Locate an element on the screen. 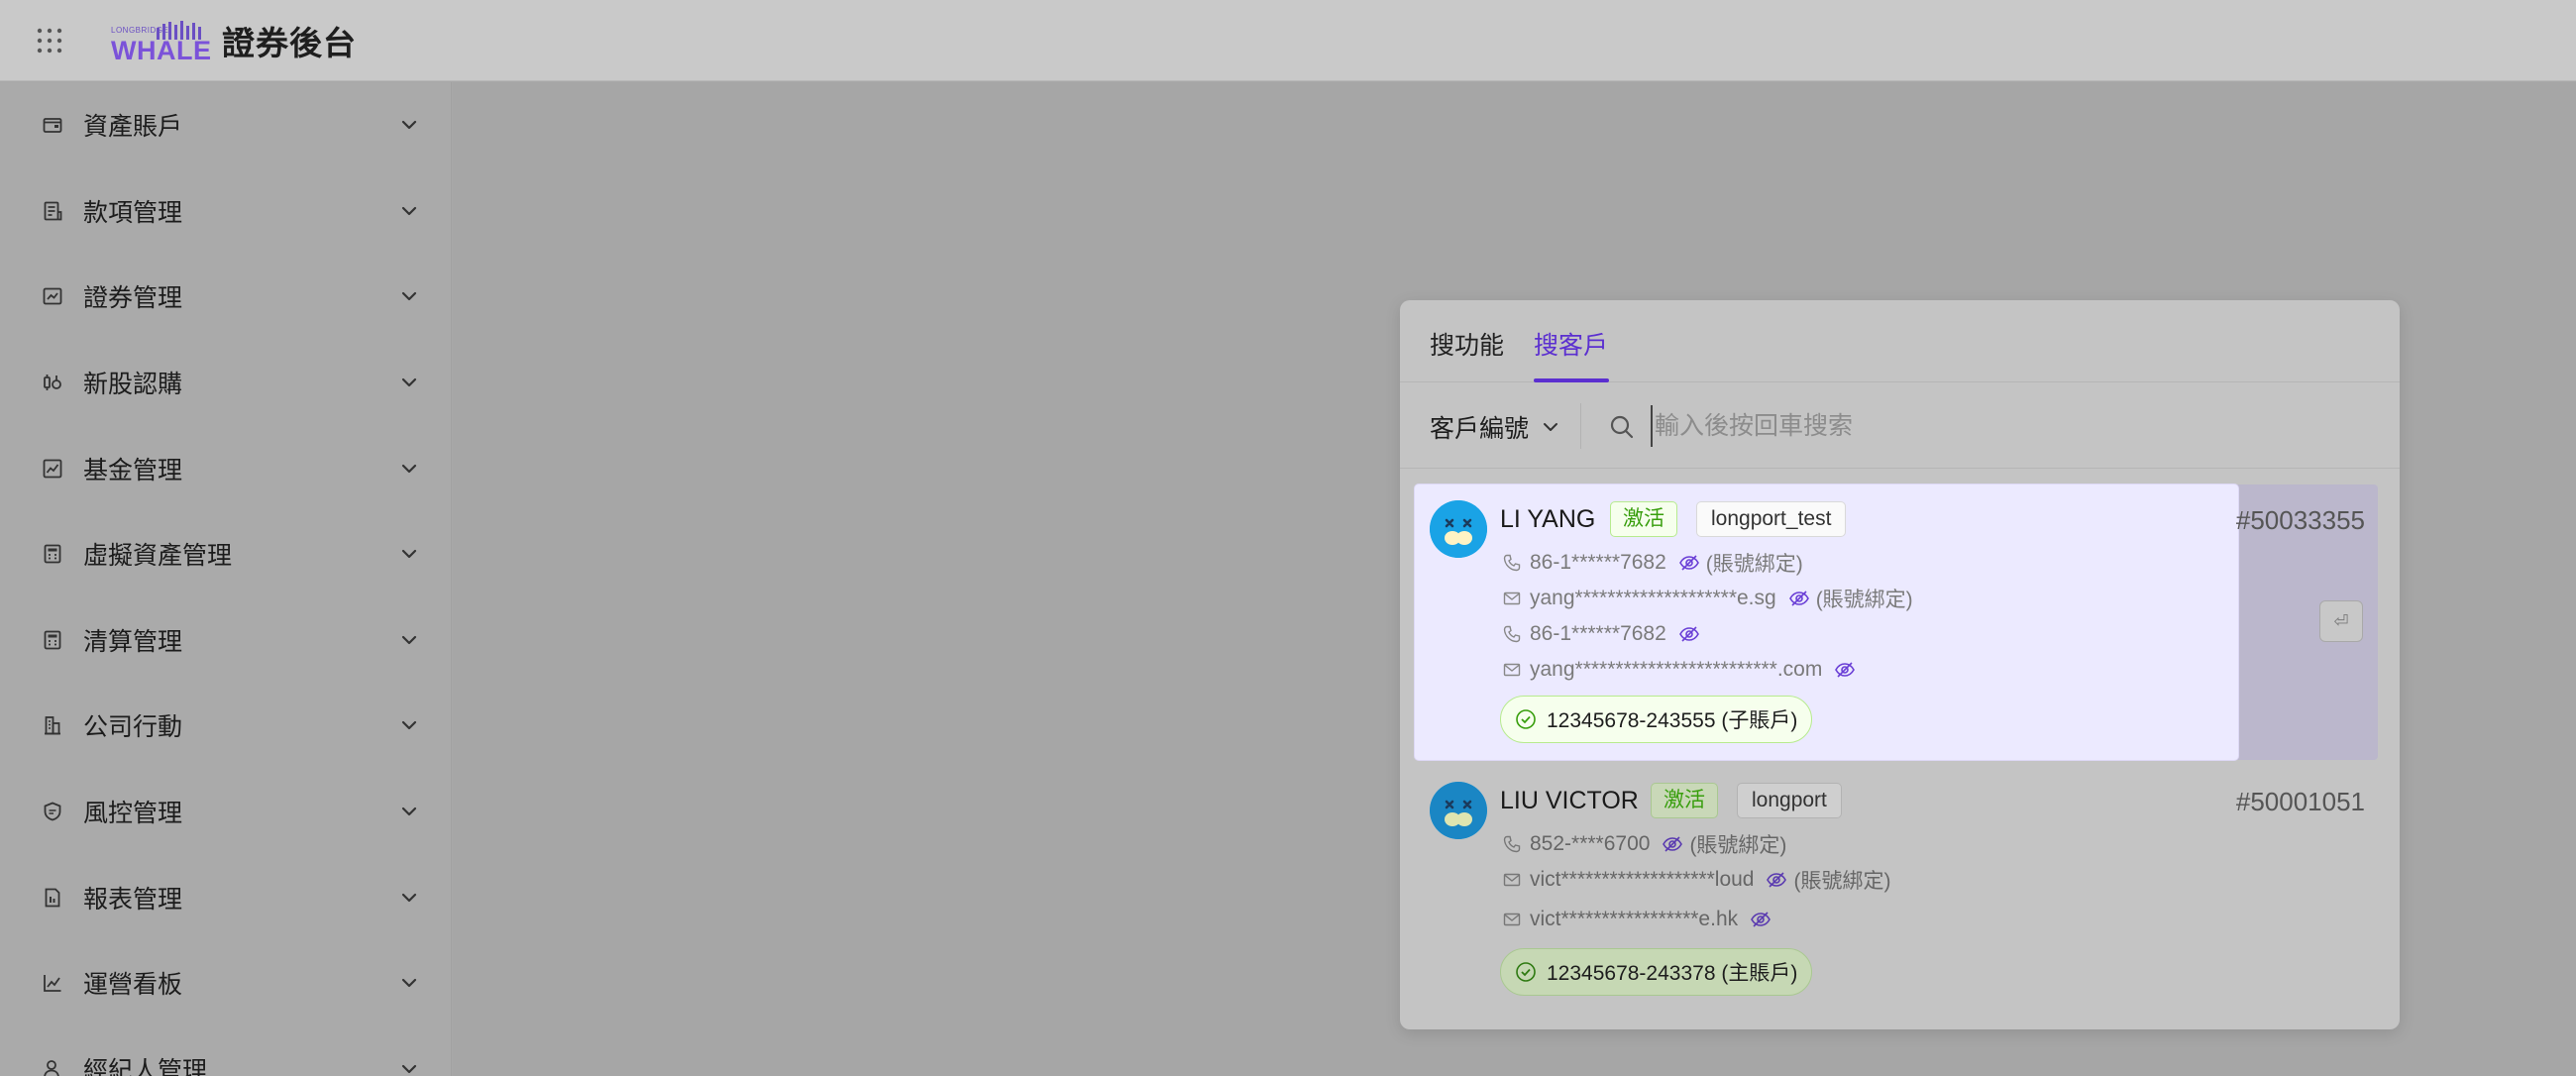 The image size is (2576, 1076). top-bar: LONGBRIDGE WHALE 證券後台 is located at coordinates (1288, 40).